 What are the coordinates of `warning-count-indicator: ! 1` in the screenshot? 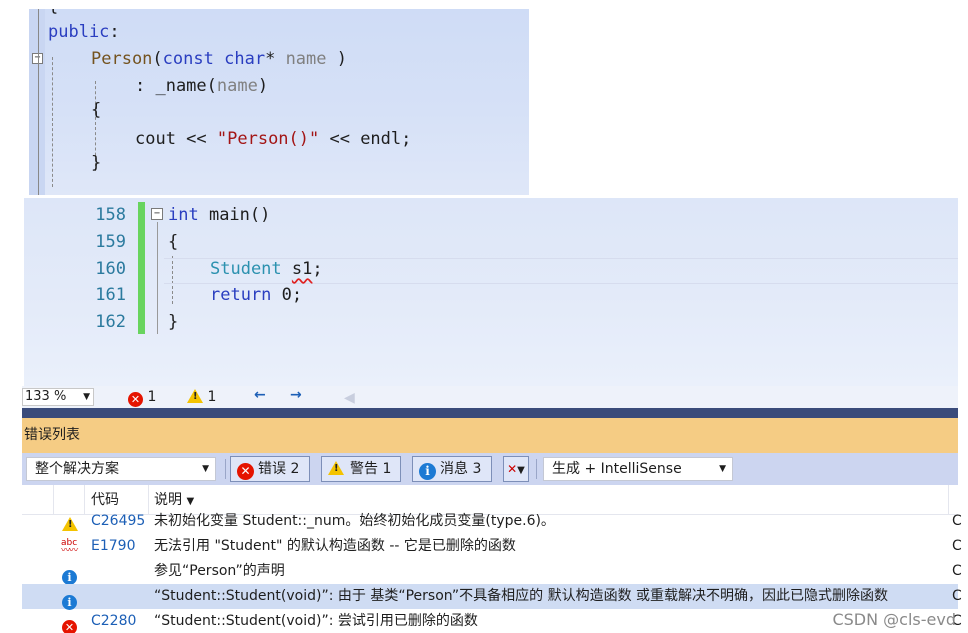 It's located at (201, 397).